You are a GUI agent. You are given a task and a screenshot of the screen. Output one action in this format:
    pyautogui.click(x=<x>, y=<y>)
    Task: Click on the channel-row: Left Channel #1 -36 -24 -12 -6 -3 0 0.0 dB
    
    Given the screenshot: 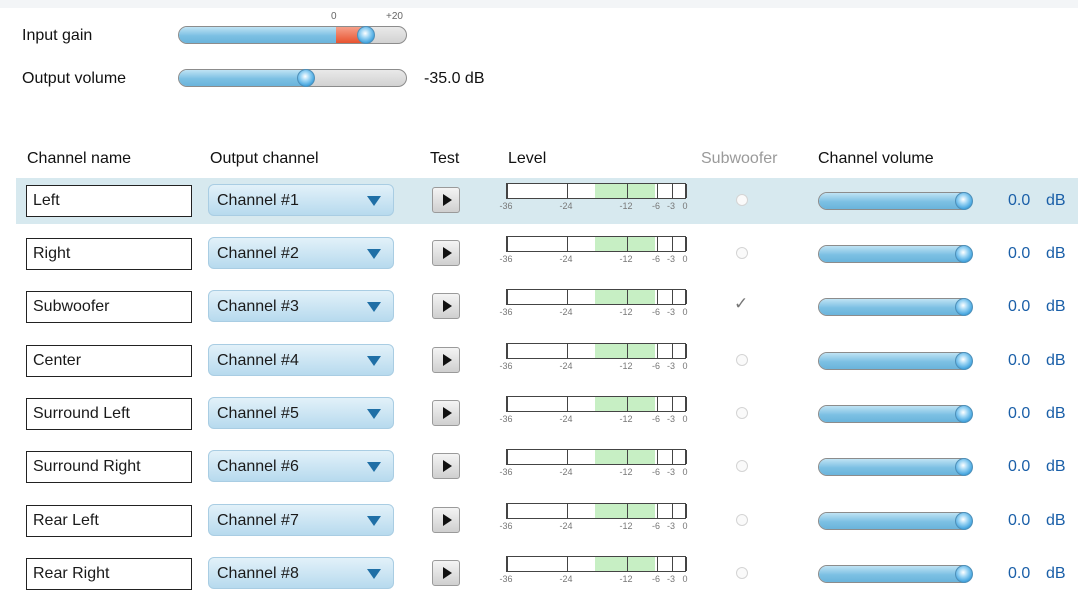 What is the action you would take?
    pyautogui.click(x=547, y=201)
    